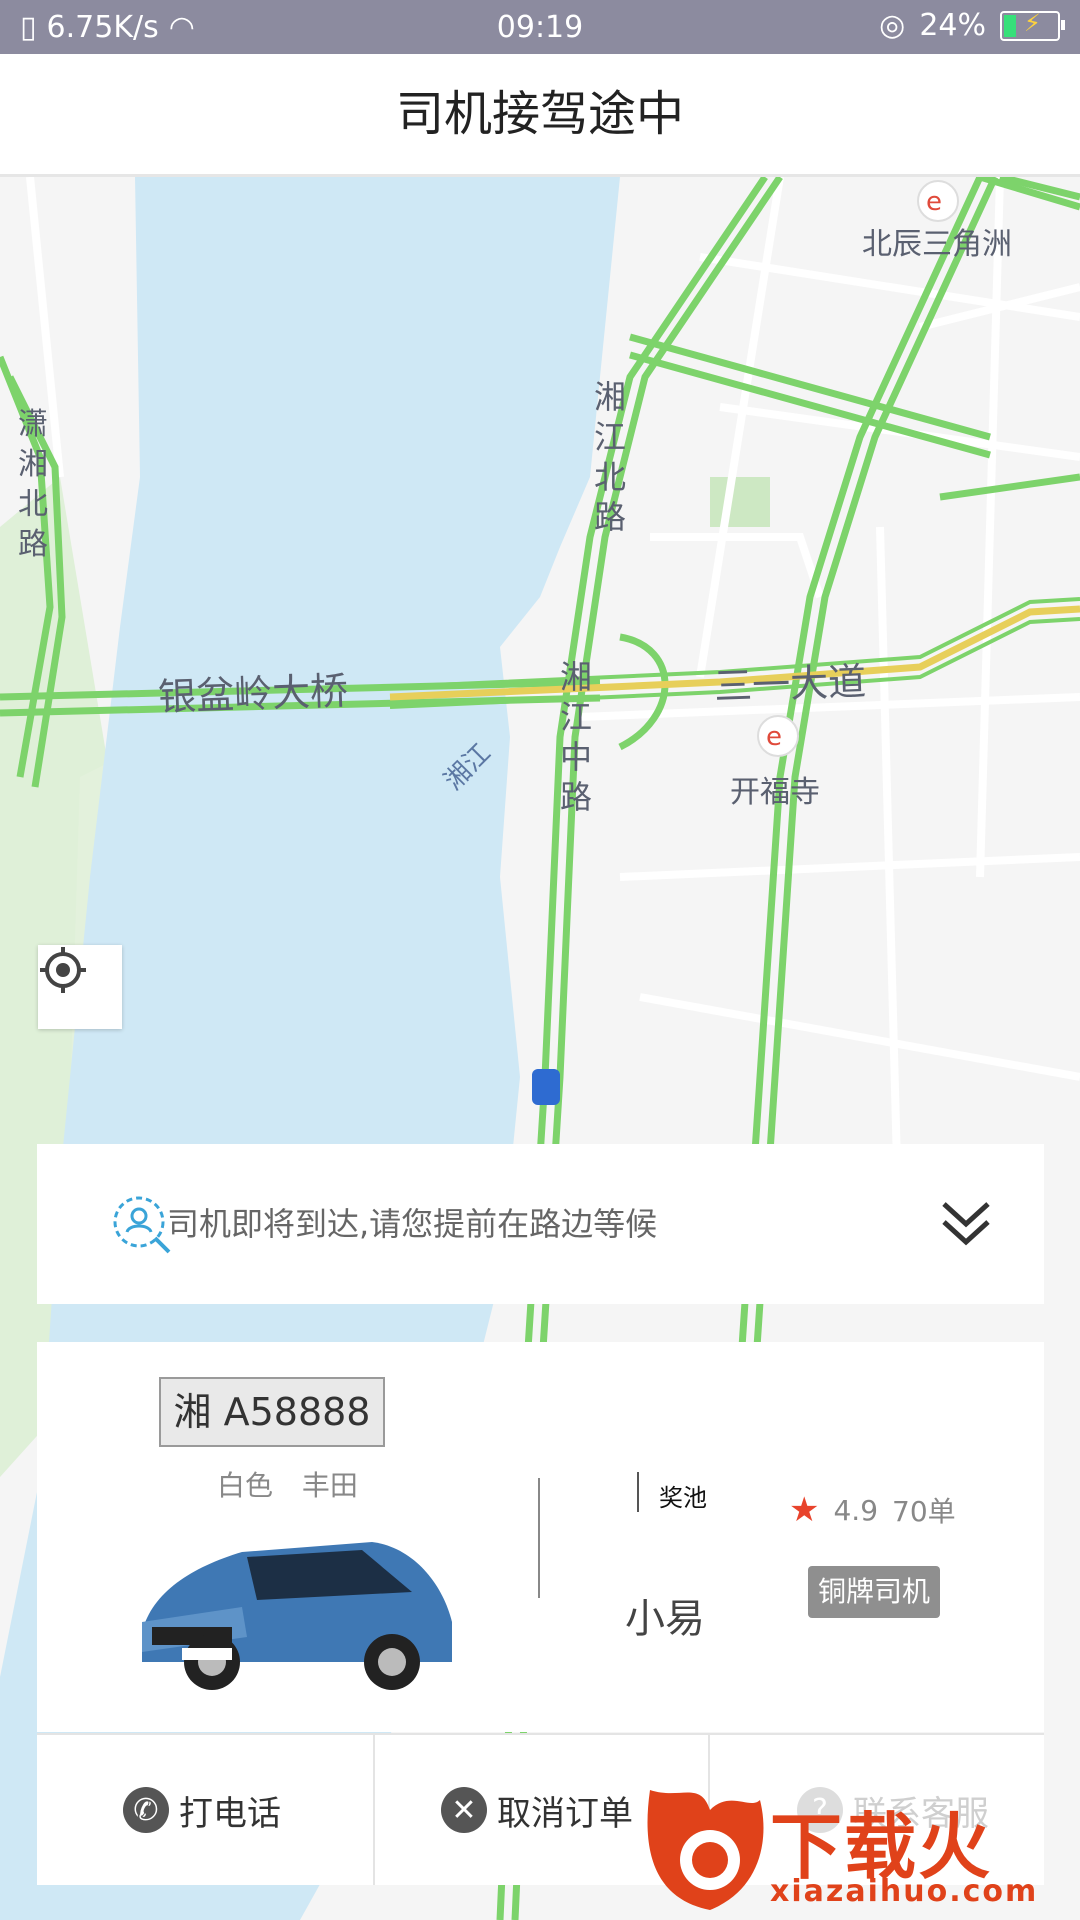 The width and height of the screenshot is (1080, 1920). What do you see at coordinates (63, 970) in the screenshot?
I see `crosshair-icon` at bounding box center [63, 970].